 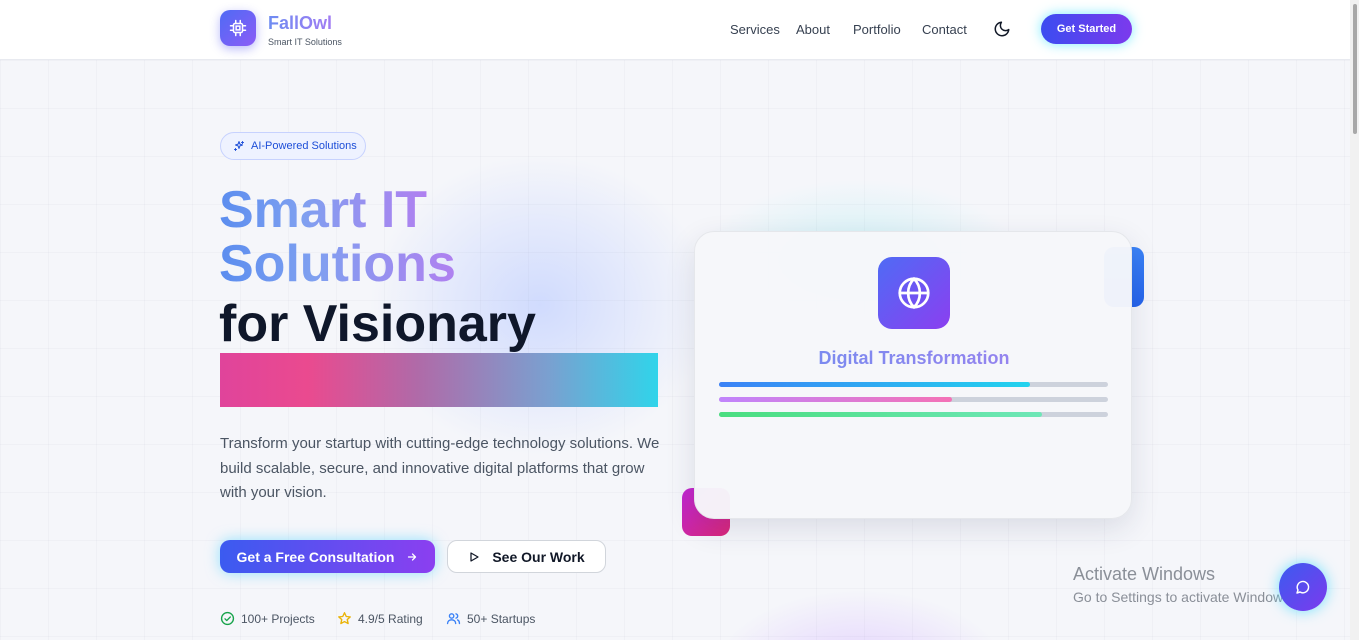 I want to click on nav-portfolio: Portfolio, so click(x=877, y=29).